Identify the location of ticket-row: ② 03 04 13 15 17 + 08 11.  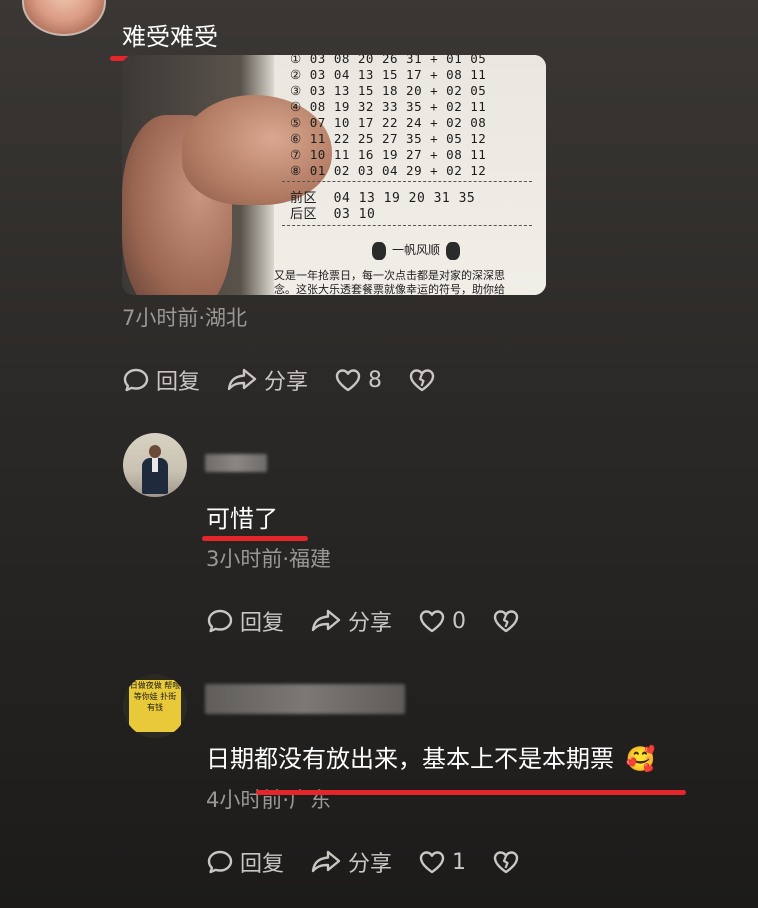
(388, 74).